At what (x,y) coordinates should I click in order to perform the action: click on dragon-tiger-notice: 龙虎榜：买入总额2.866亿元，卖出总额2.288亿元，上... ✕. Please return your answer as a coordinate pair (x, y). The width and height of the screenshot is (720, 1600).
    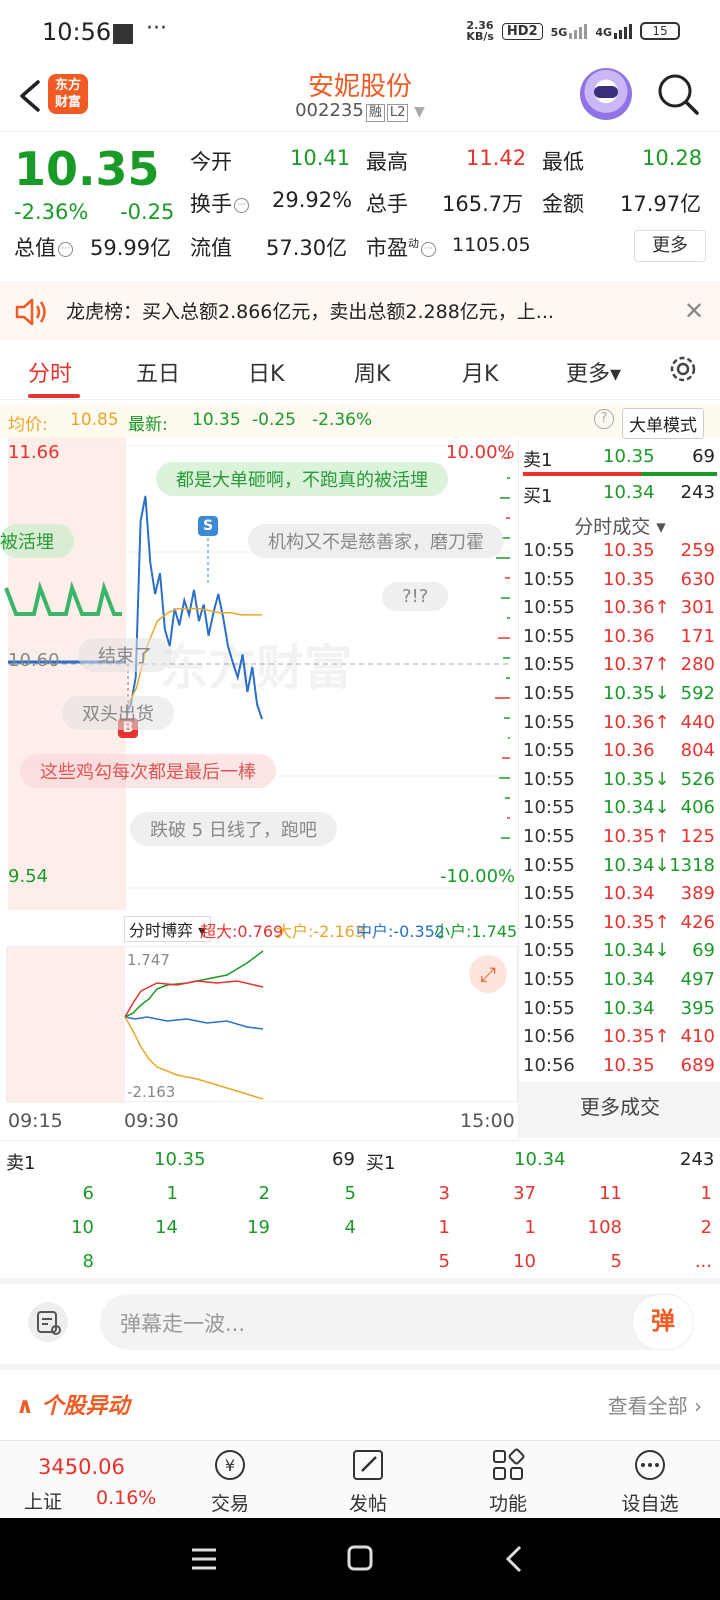
    Looking at the image, I should click on (360, 311).